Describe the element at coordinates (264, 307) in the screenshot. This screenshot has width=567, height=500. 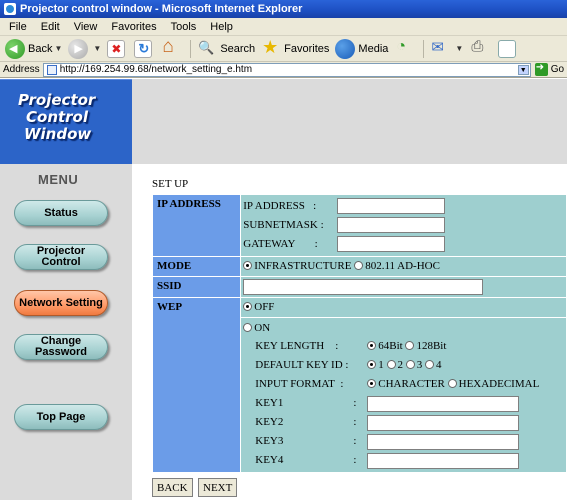
I see `wep-off-label: OFF` at that location.